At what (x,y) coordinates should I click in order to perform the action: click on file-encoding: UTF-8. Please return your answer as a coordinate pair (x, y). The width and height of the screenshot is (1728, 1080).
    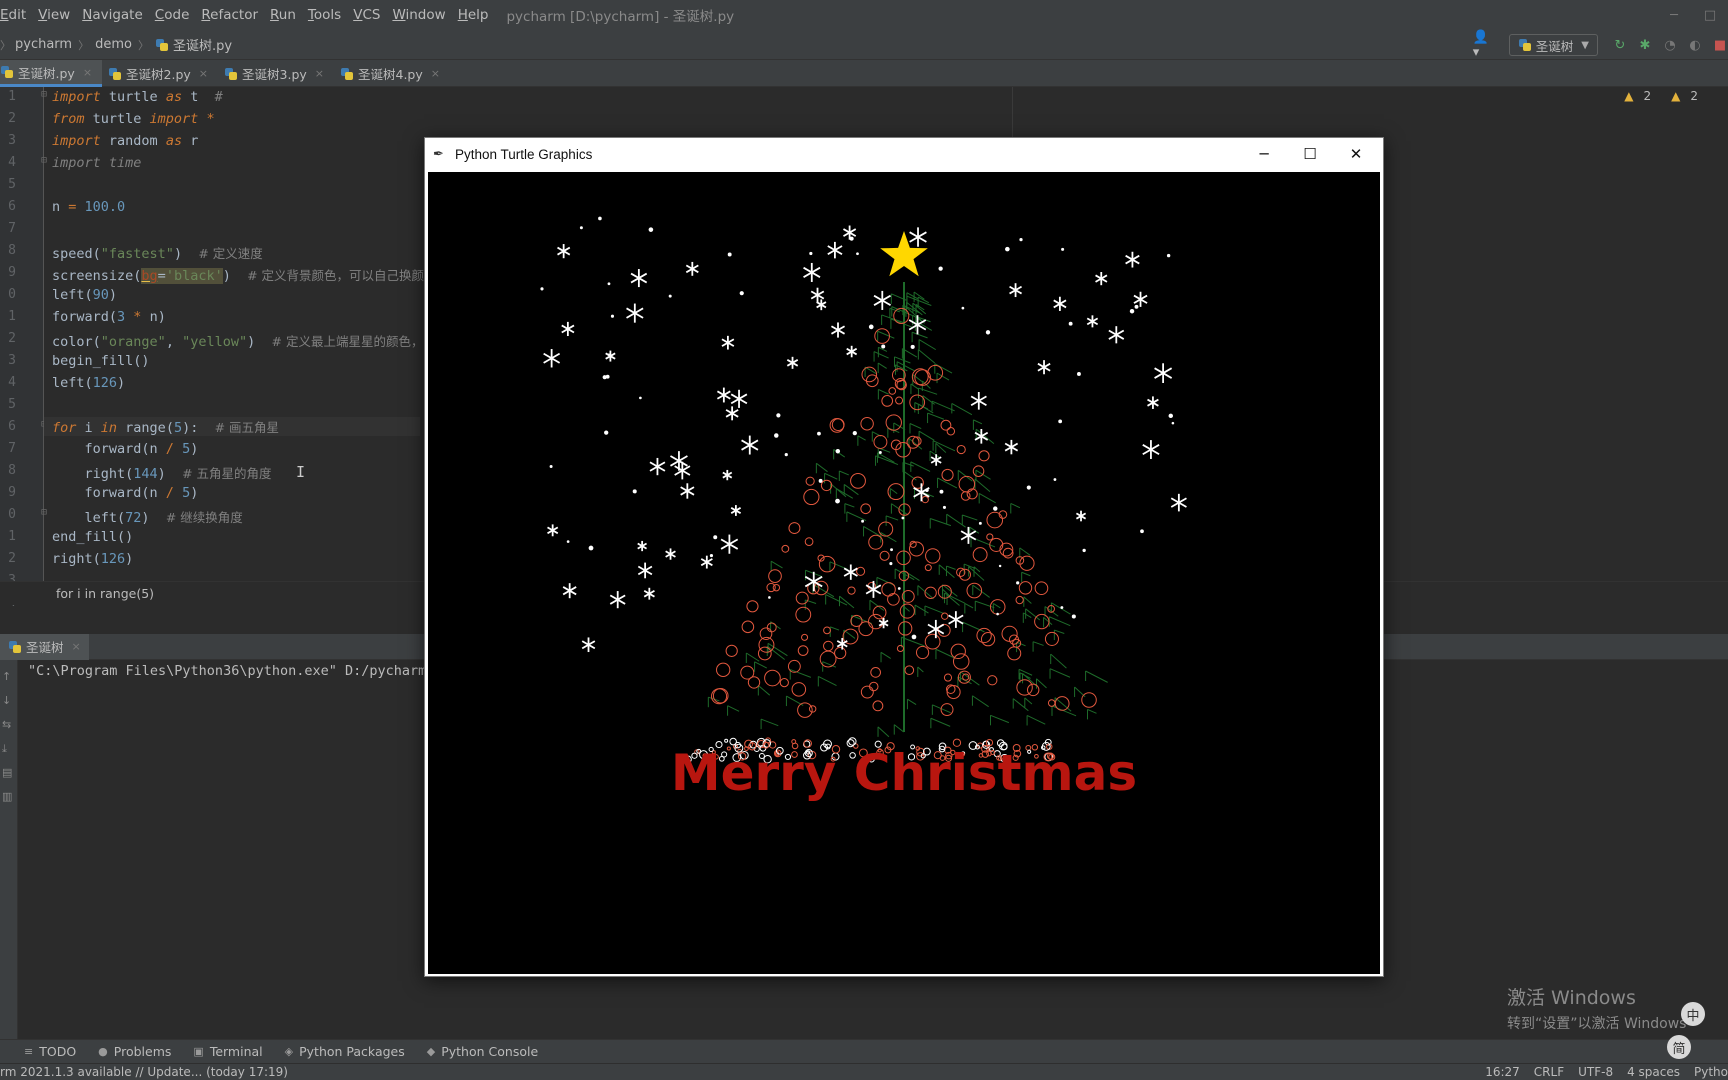
    Looking at the image, I should click on (1595, 1072).